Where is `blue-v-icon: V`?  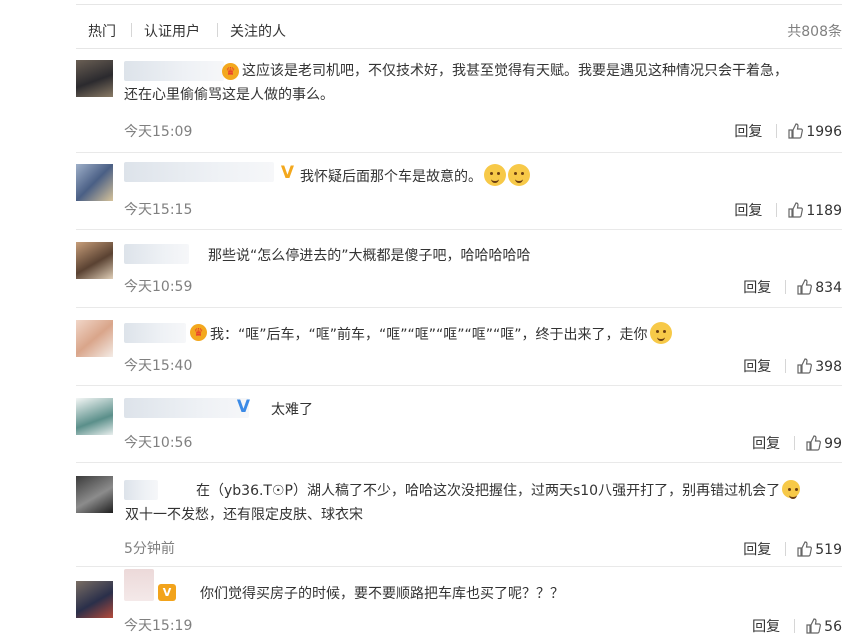
blue-v-icon: V is located at coordinates (243, 407).